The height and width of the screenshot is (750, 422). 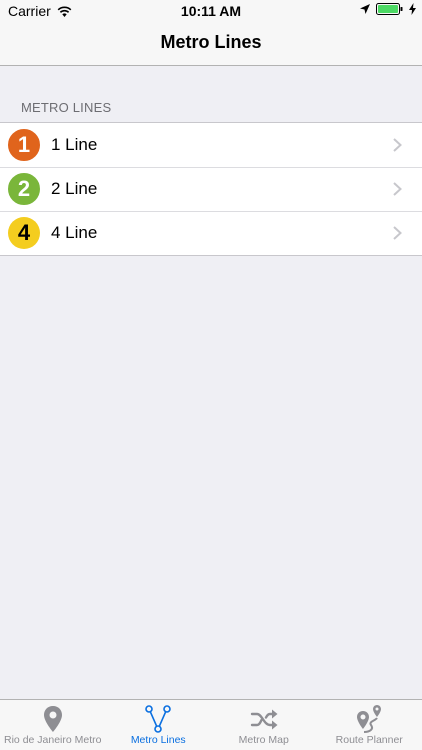 What do you see at coordinates (74, 144) in the screenshot?
I see `line-label: 1 Line` at bounding box center [74, 144].